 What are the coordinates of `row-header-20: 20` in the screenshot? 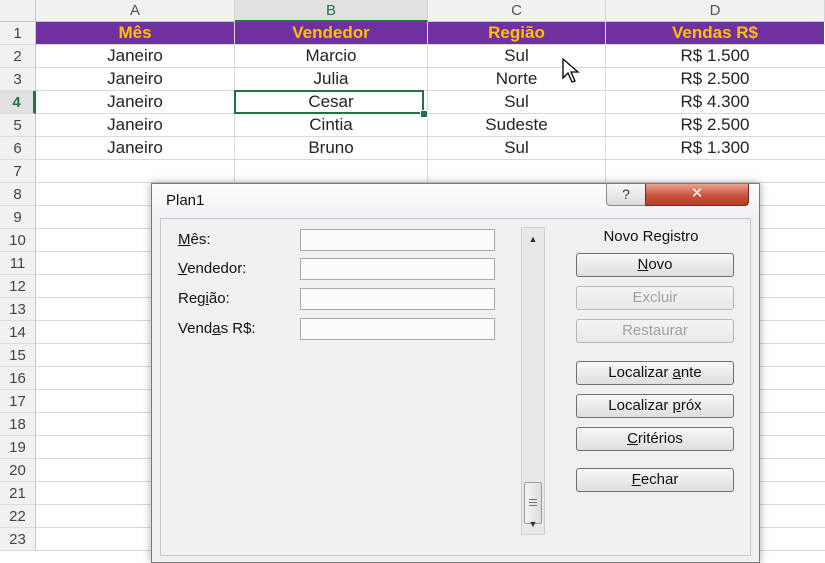 It's located at (18, 470).